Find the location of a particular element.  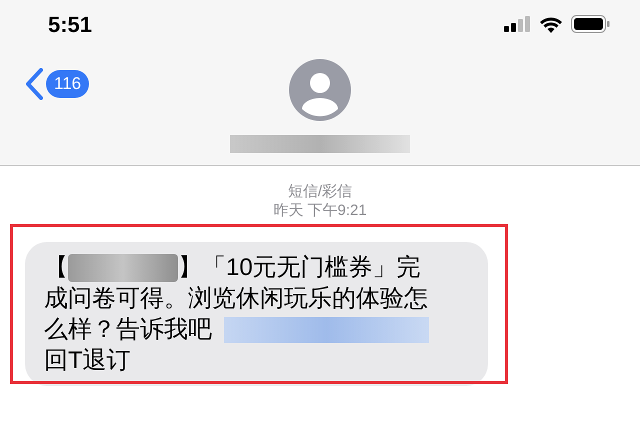

unread-count-badge: 116 is located at coordinates (68, 84).